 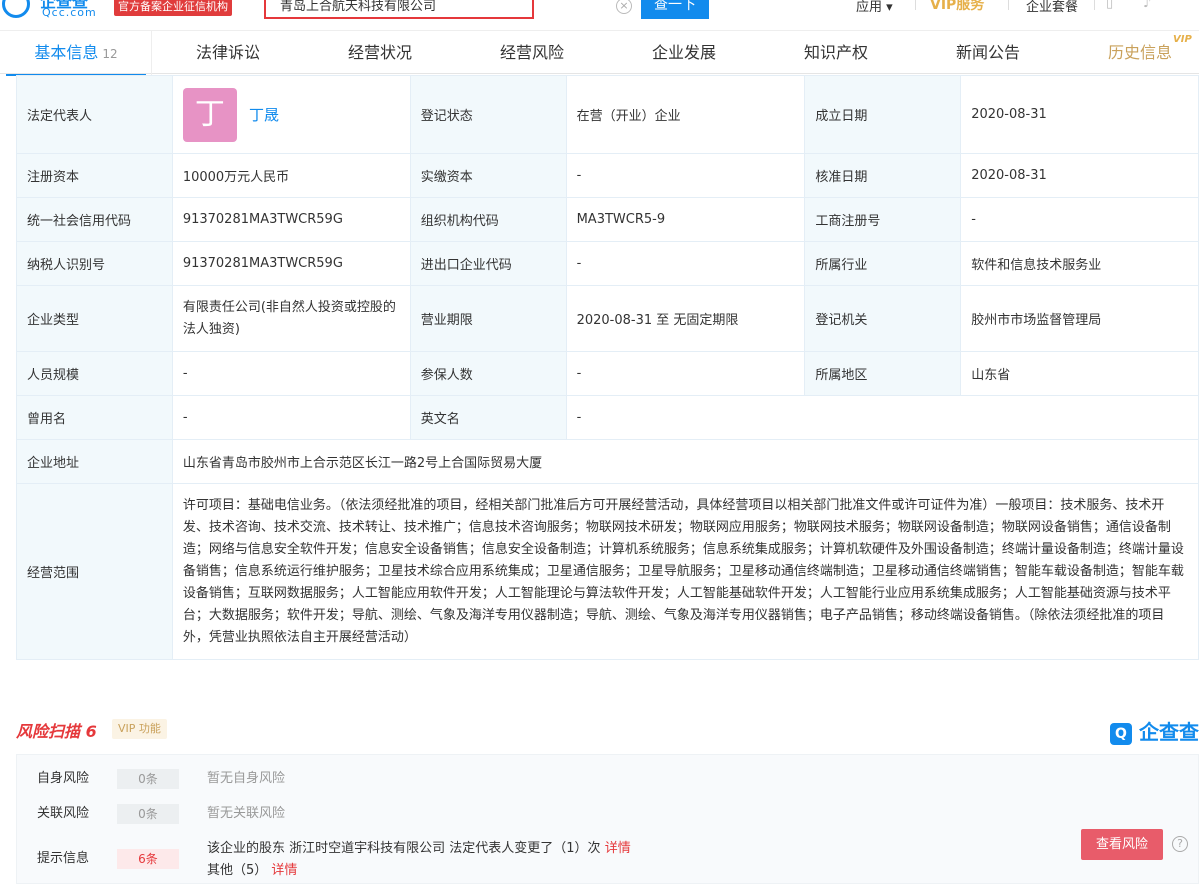 I want to click on table-row: 法定代表人 丁 丁晟 登记状态 在营（开业）企业 成立日期 2020-08-31, so click(x=607, y=114).